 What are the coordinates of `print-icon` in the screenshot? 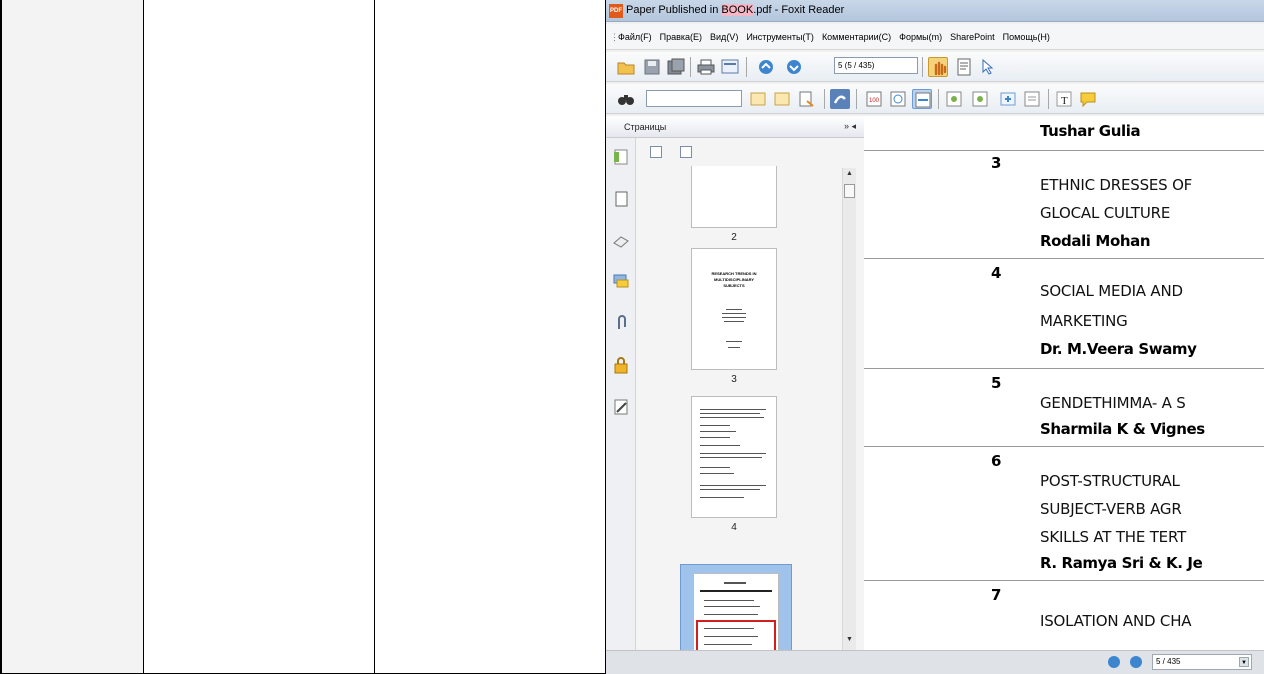 It's located at (706, 67).